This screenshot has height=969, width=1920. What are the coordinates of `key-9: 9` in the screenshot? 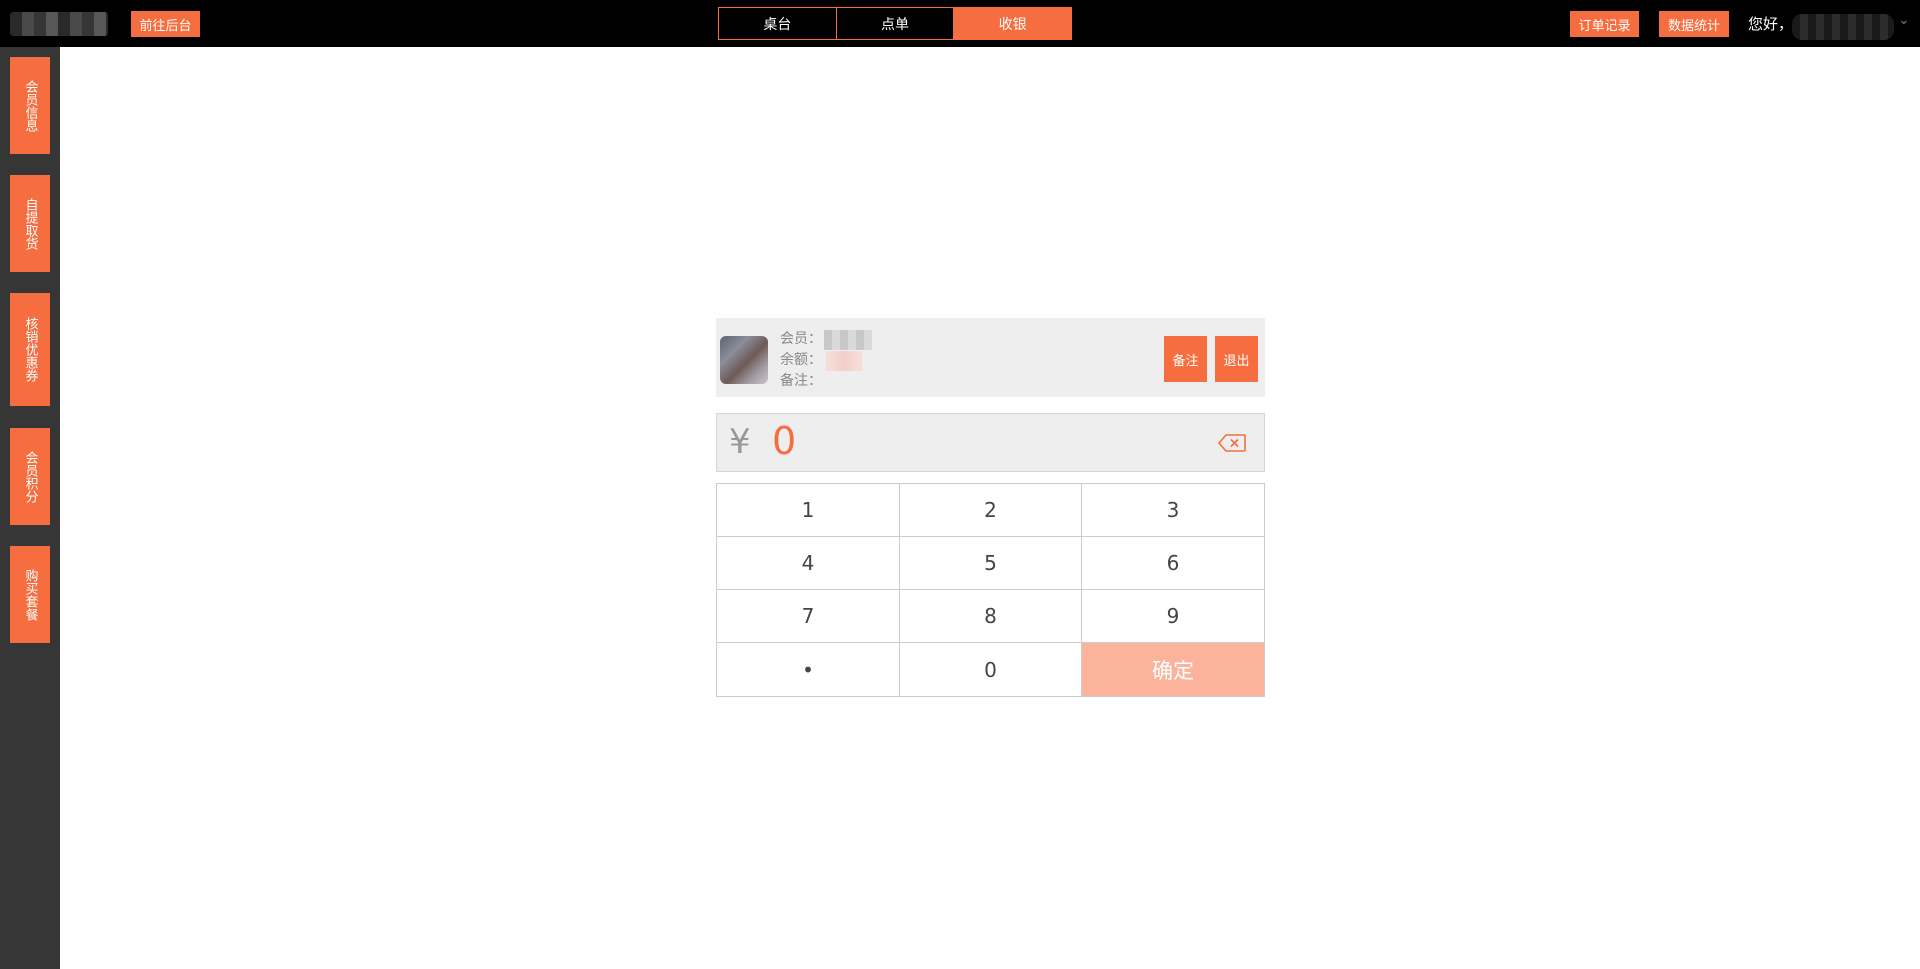 It's located at (1173, 616).